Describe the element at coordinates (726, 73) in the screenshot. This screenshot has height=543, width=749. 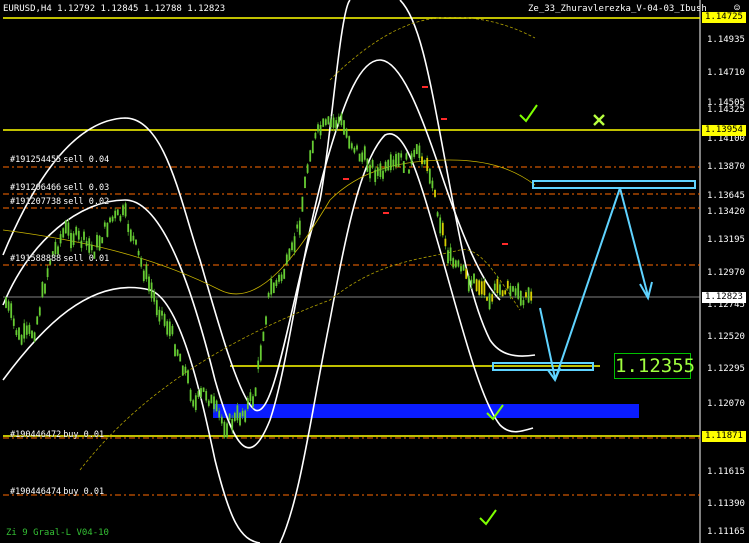
I see `price-tick: 1.14710` at that location.